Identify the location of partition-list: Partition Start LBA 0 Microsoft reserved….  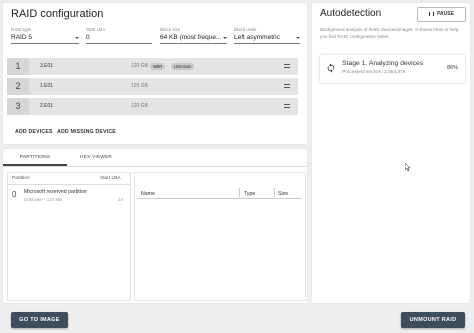
(69, 236).